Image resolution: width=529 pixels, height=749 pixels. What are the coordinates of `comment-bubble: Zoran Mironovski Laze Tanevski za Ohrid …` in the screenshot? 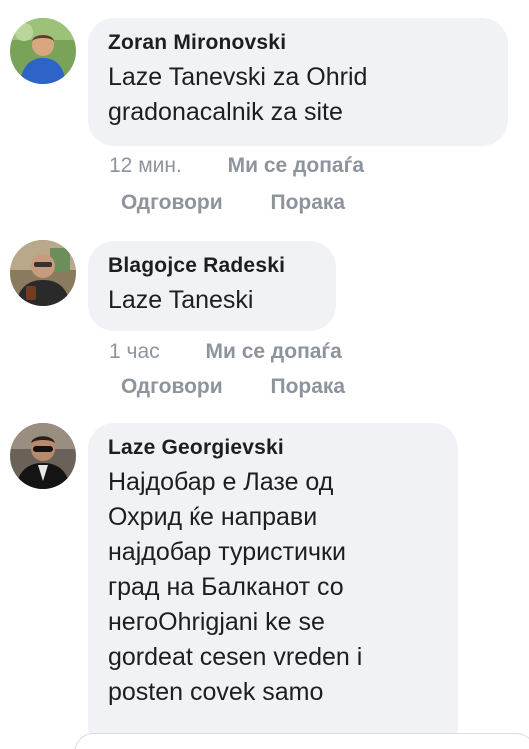 It's located at (298, 82).